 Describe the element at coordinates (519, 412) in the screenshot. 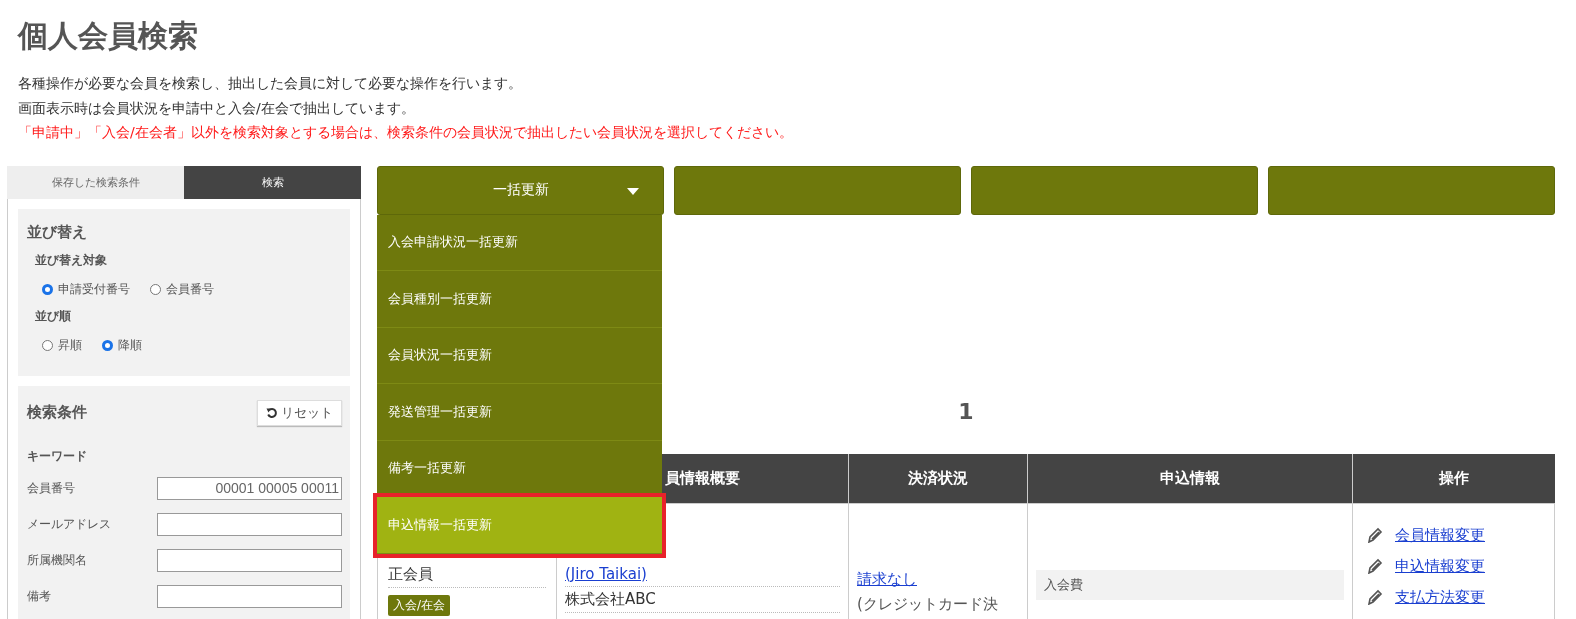

I see `menu-item: 発送管理一括更新` at that location.